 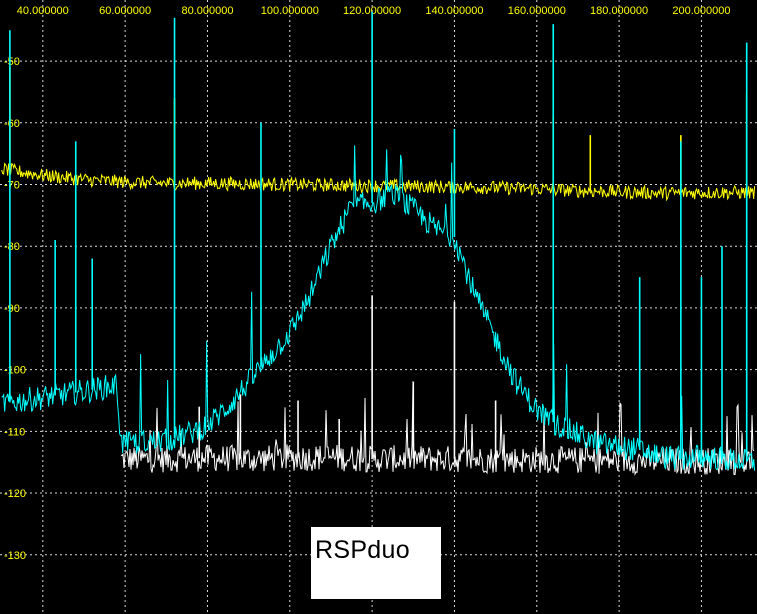 I want to click on x-tick-label-1: 60.000000, so click(x=125, y=11).